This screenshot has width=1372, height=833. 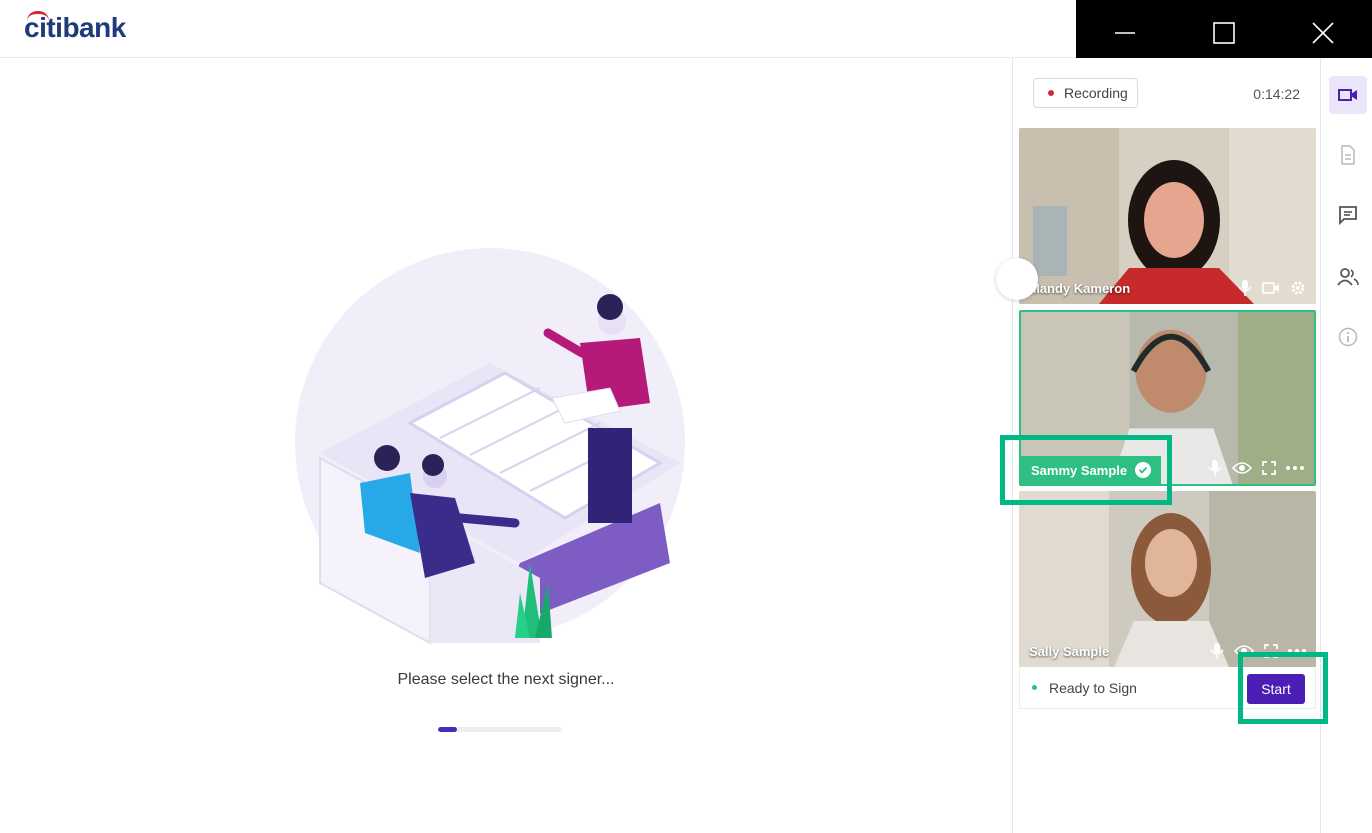 I want to click on call-timer: 0:14:22, so click(x=1276, y=94).